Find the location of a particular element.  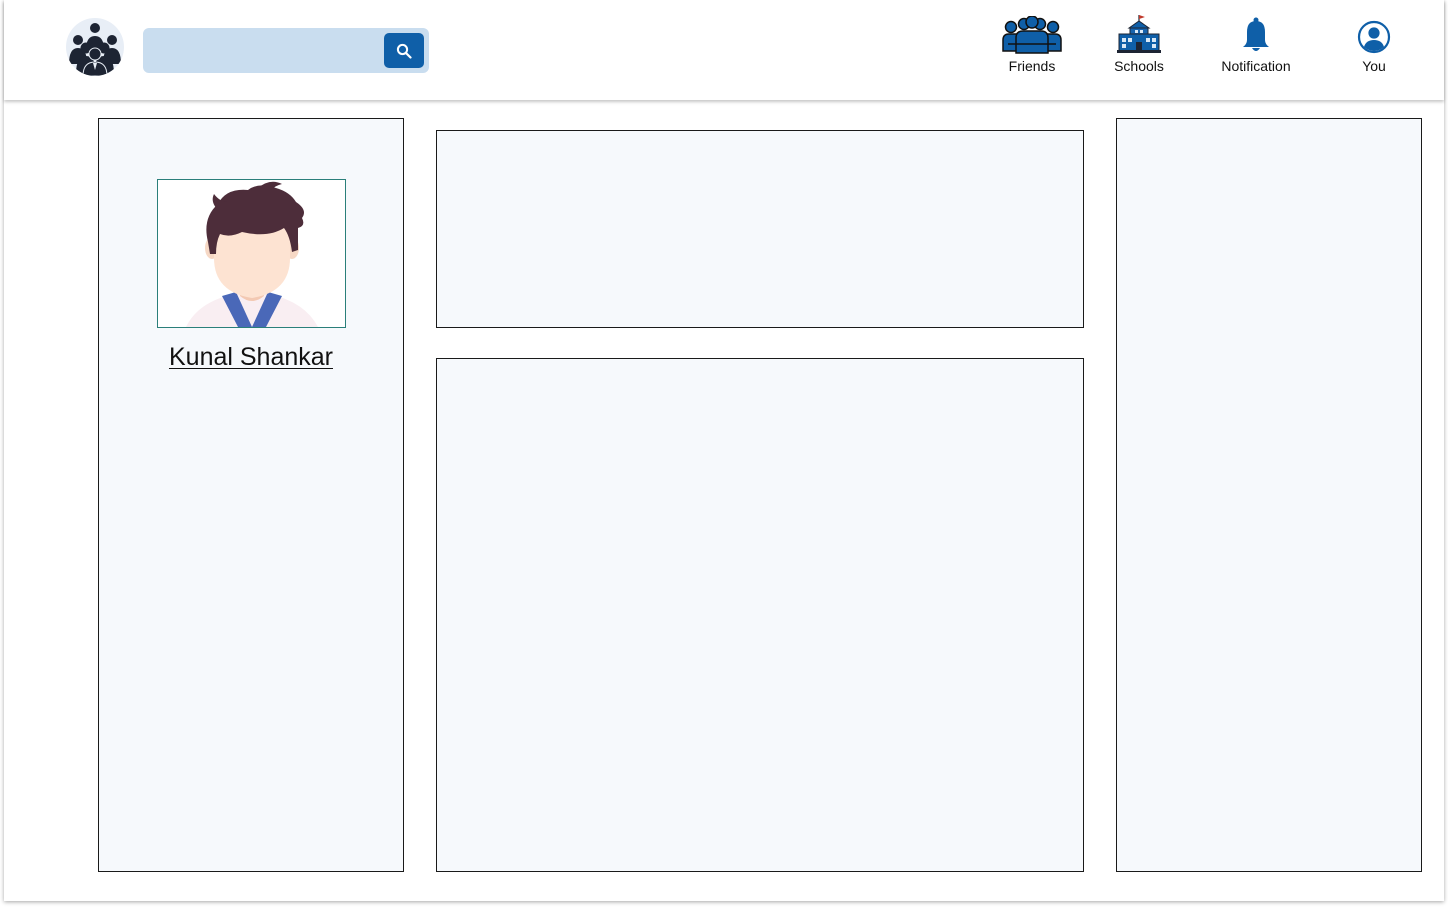

nav-notification: Notification is located at coordinates (1256, 45).